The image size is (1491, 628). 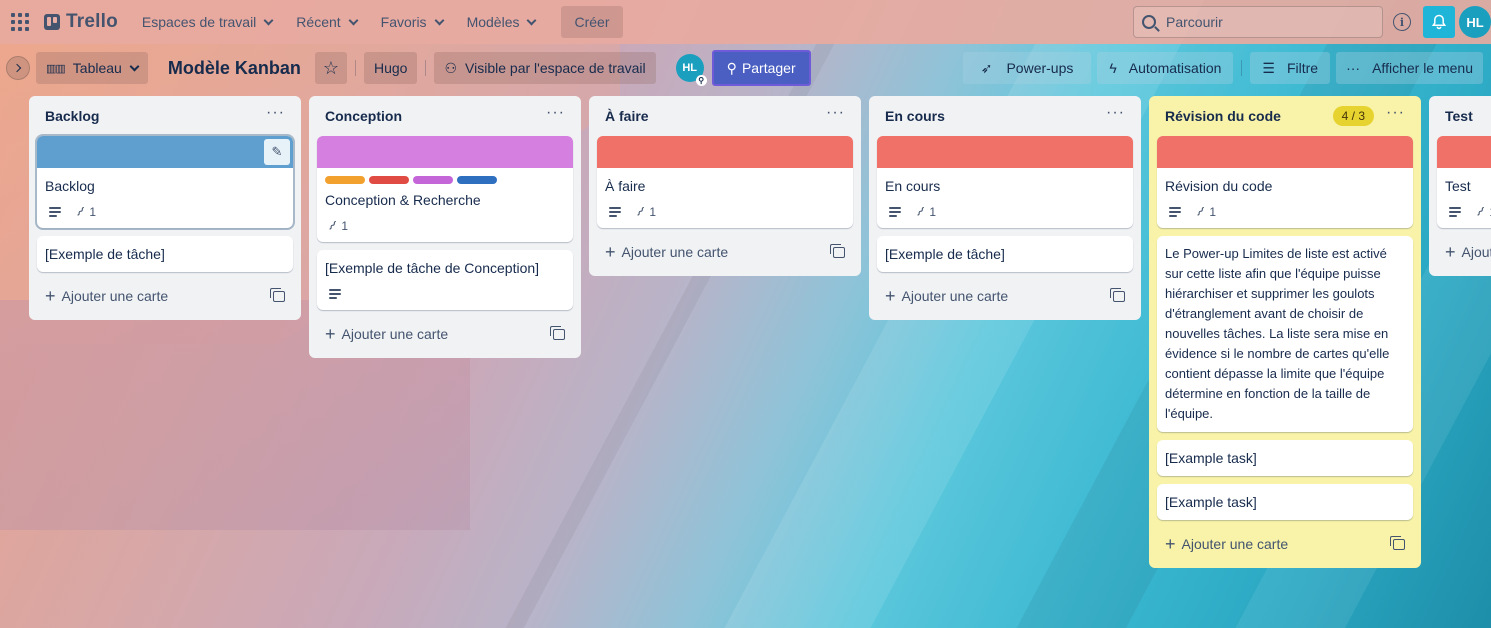 I want to click on nav-workspaces: Espaces de travail, so click(x=207, y=22).